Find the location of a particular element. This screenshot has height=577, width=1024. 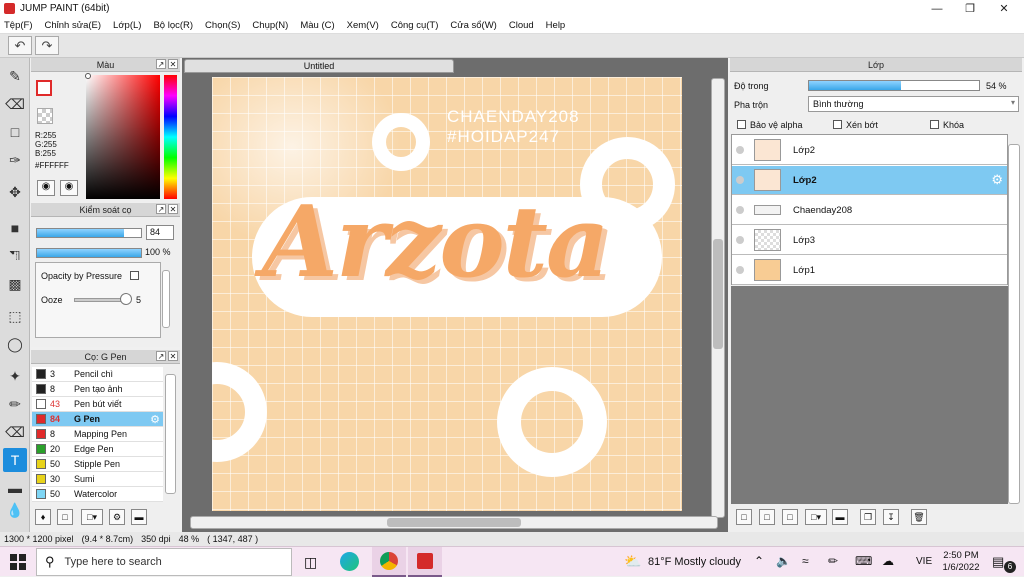

brush-item: 8 Pen tạo ảnh is located at coordinates (97, 389).